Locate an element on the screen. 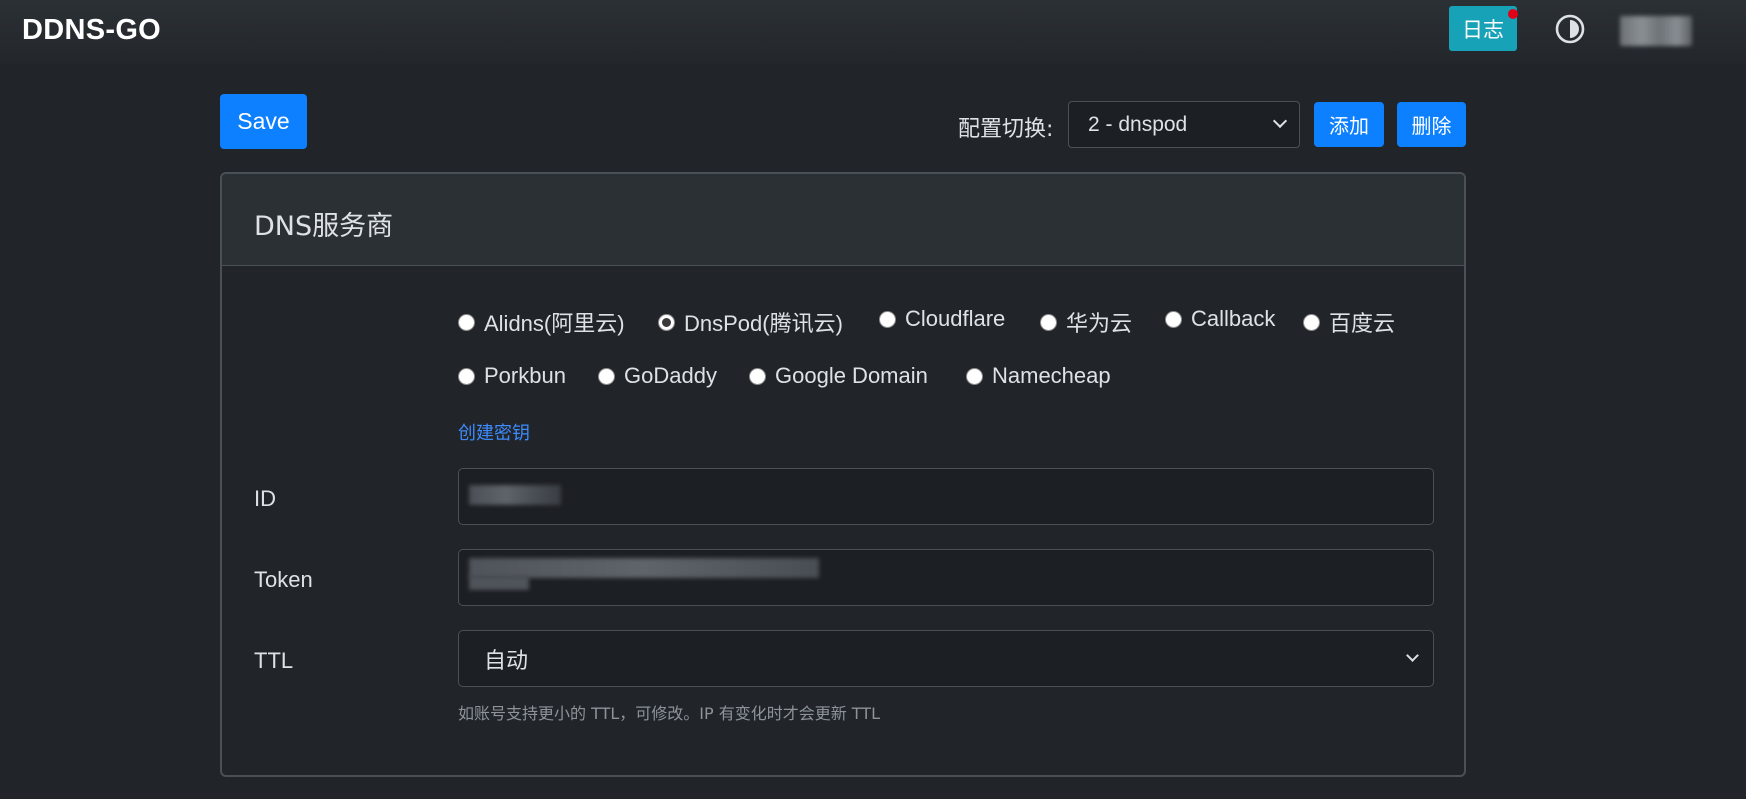 This screenshot has height=799, width=1746. config-select-value: 2 - dnspod is located at coordinates (1138, 124).